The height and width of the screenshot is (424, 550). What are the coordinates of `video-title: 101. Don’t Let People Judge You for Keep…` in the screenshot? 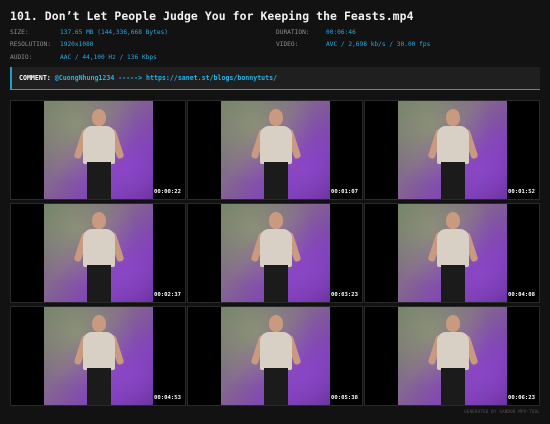 It's located at (212, 16).